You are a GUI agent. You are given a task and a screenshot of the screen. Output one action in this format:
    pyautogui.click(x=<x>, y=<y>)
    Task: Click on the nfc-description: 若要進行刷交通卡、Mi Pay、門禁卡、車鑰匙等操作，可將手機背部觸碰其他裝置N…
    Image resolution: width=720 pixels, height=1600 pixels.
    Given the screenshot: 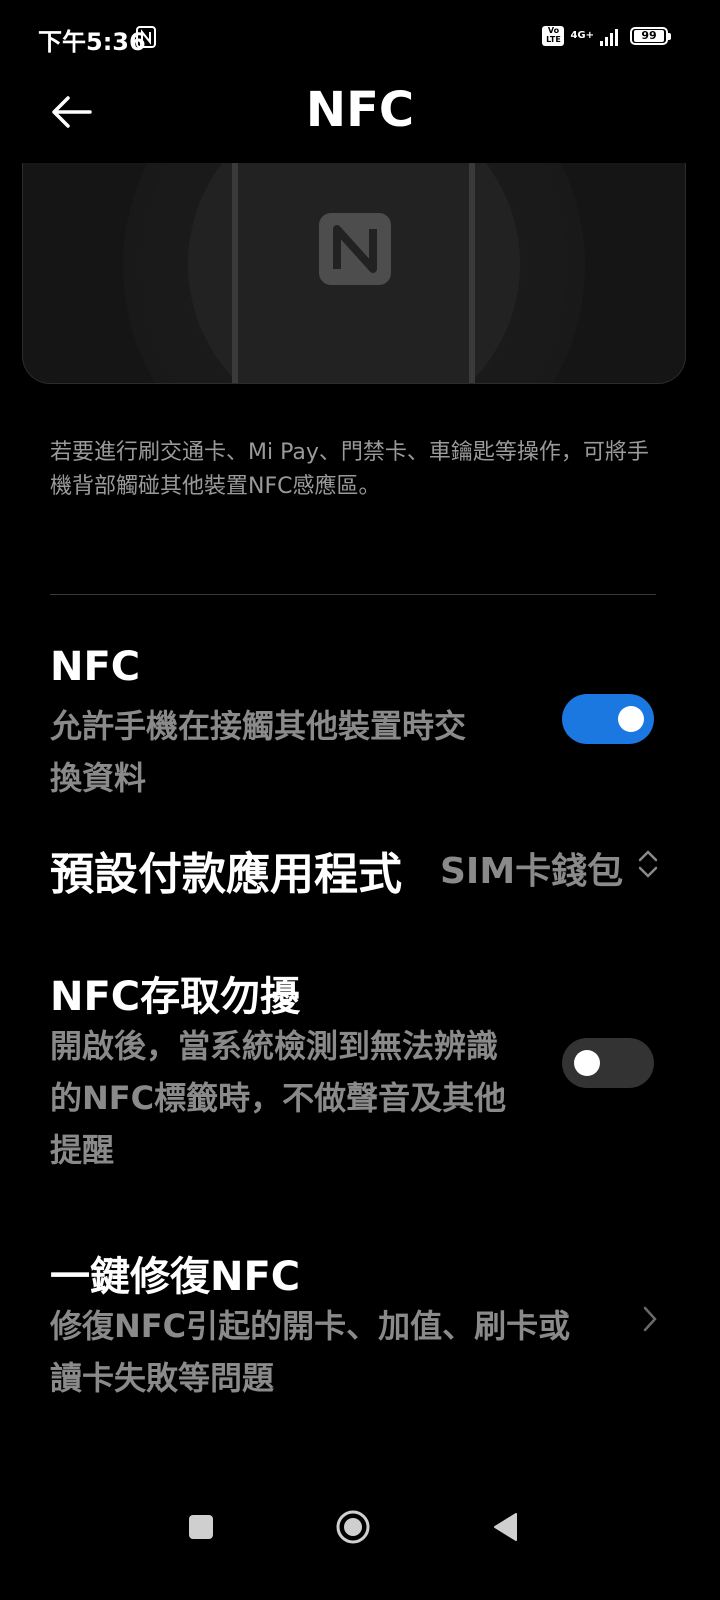 What is the action you would take?
    pyautogui.click(x=349, y=469)
    